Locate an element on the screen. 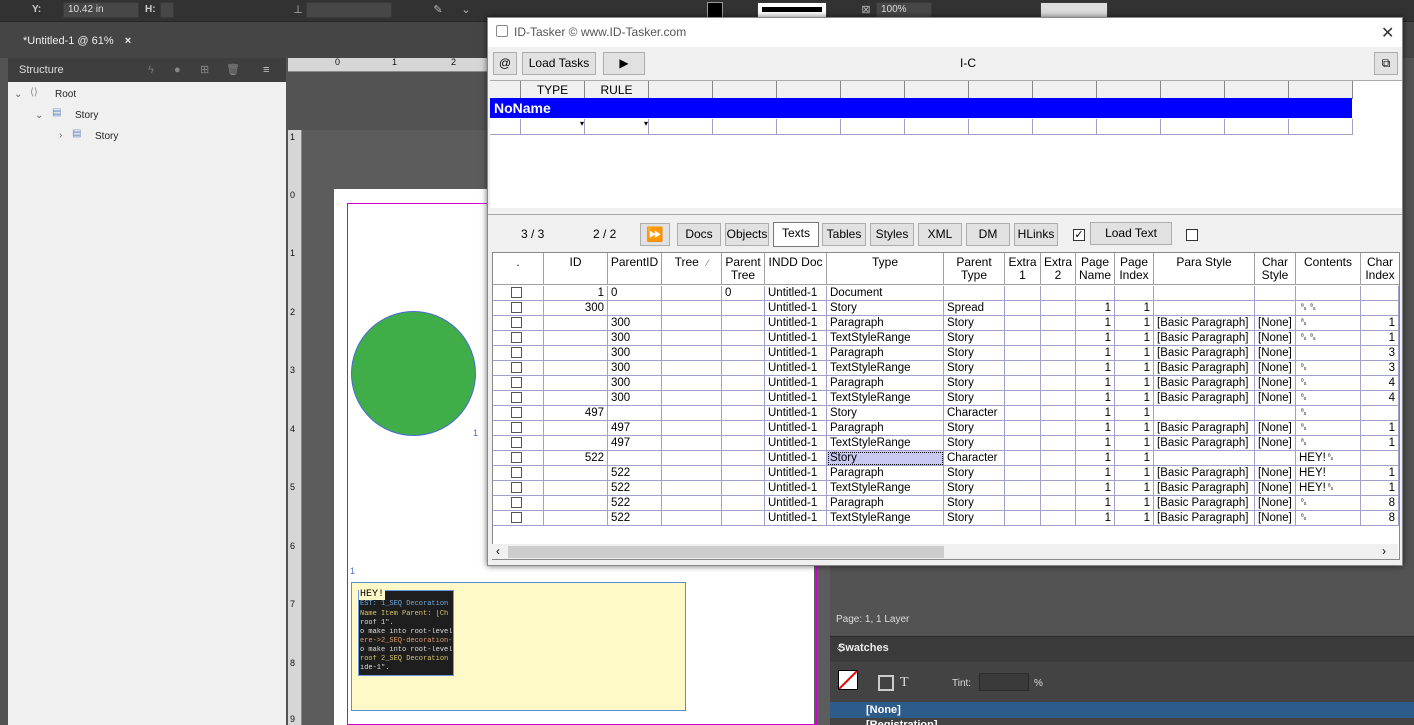  table-cell: ␈ is located at coordinates (1328, 443).